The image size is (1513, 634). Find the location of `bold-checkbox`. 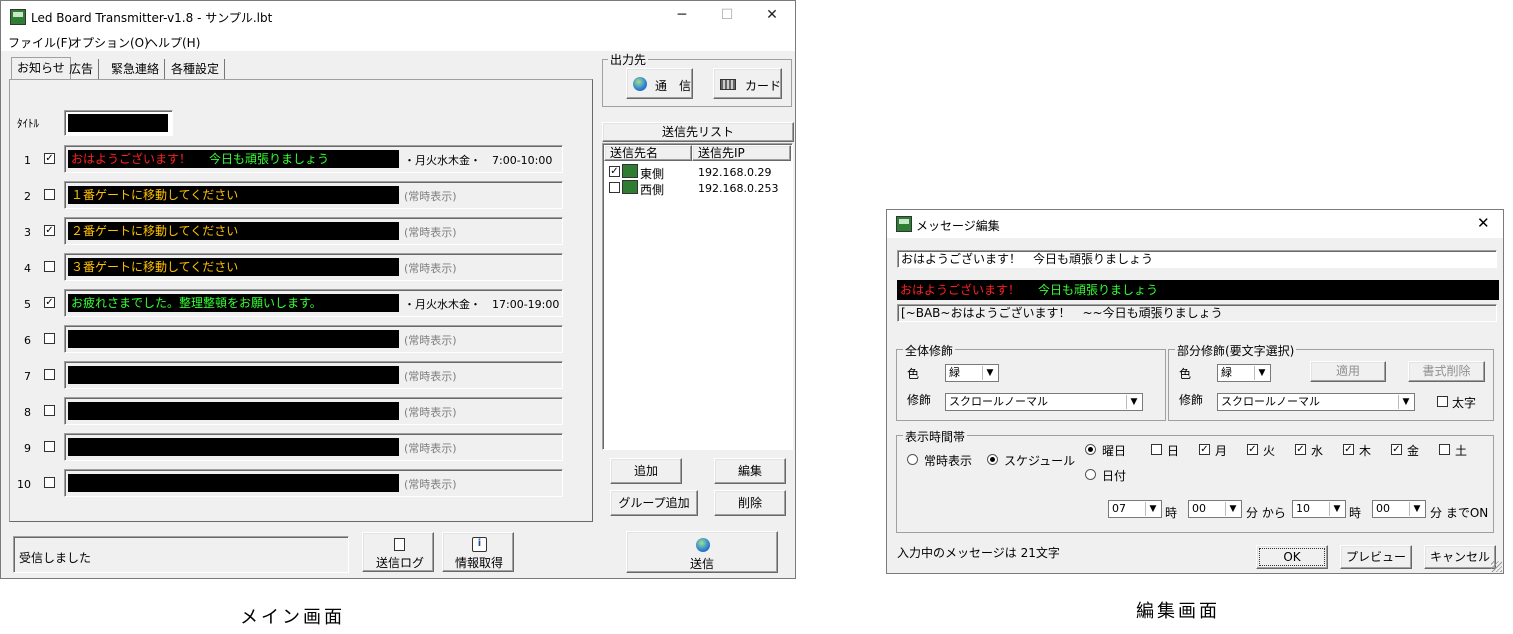

bold-checkbox is located at coordinates (1442, 401).